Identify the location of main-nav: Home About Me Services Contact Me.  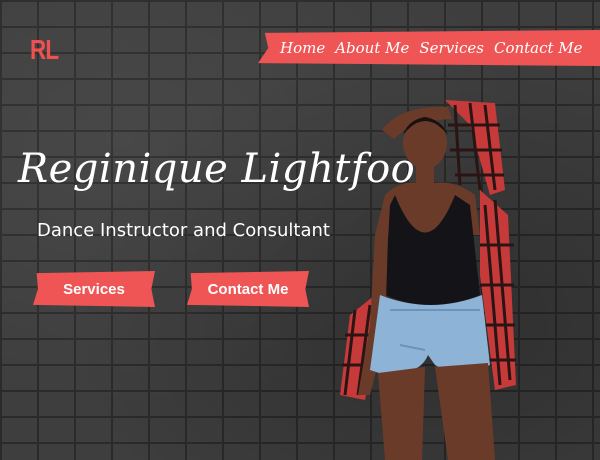
(429, 48).